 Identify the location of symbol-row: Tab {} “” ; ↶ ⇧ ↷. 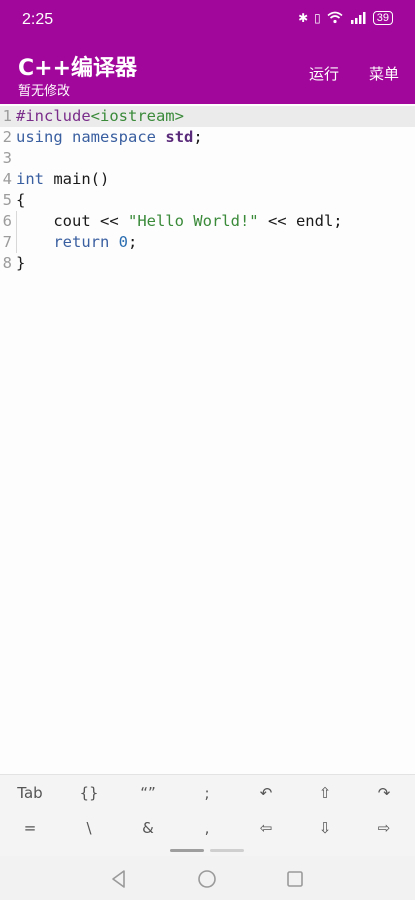
(207, 793).